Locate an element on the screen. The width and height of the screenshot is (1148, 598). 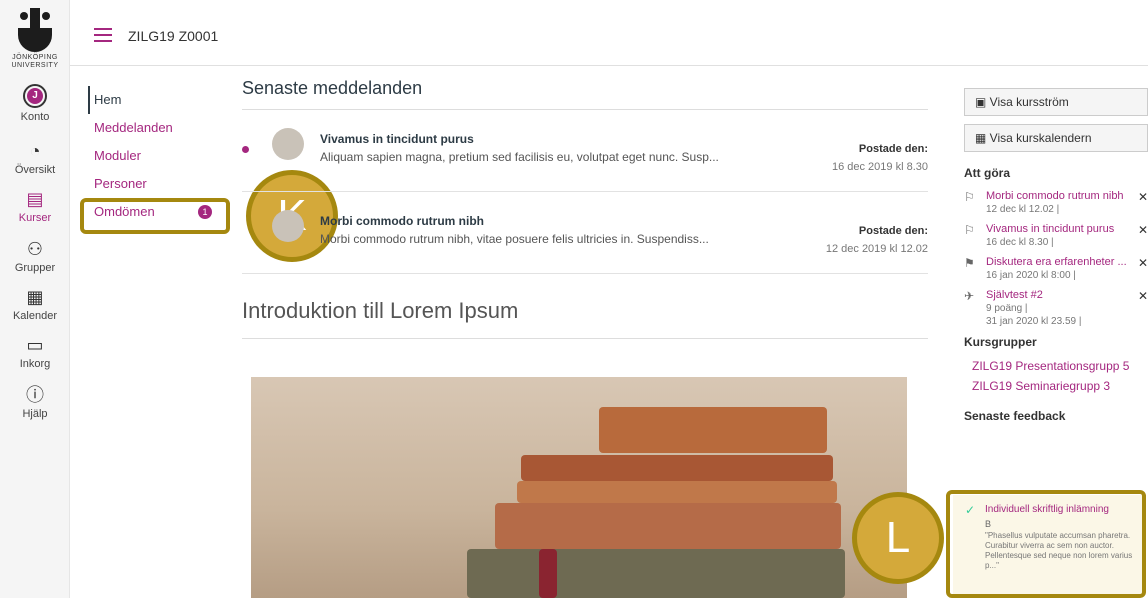
course-nav-meddelanden: Meddelanden is located at coordinates (158, 128).